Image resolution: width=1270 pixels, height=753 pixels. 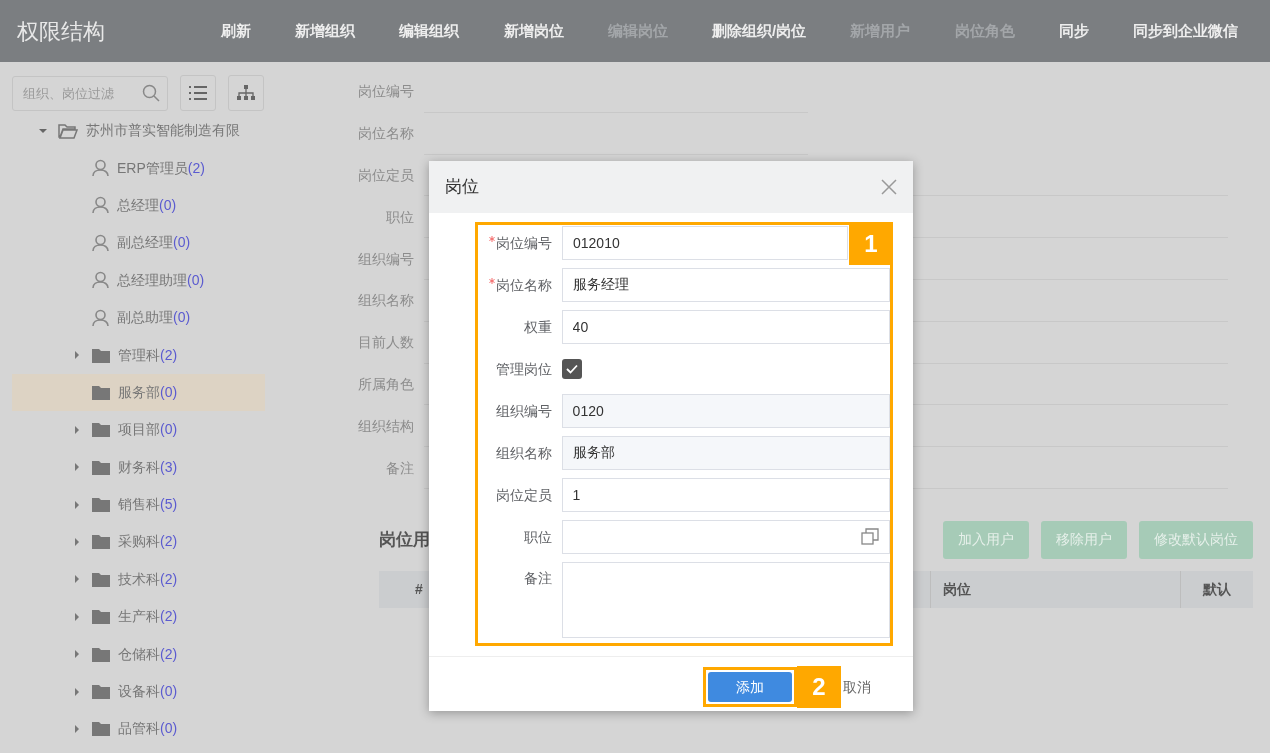 I want to click on tree-item: 副总经理(0), so click(x=138, y=243).